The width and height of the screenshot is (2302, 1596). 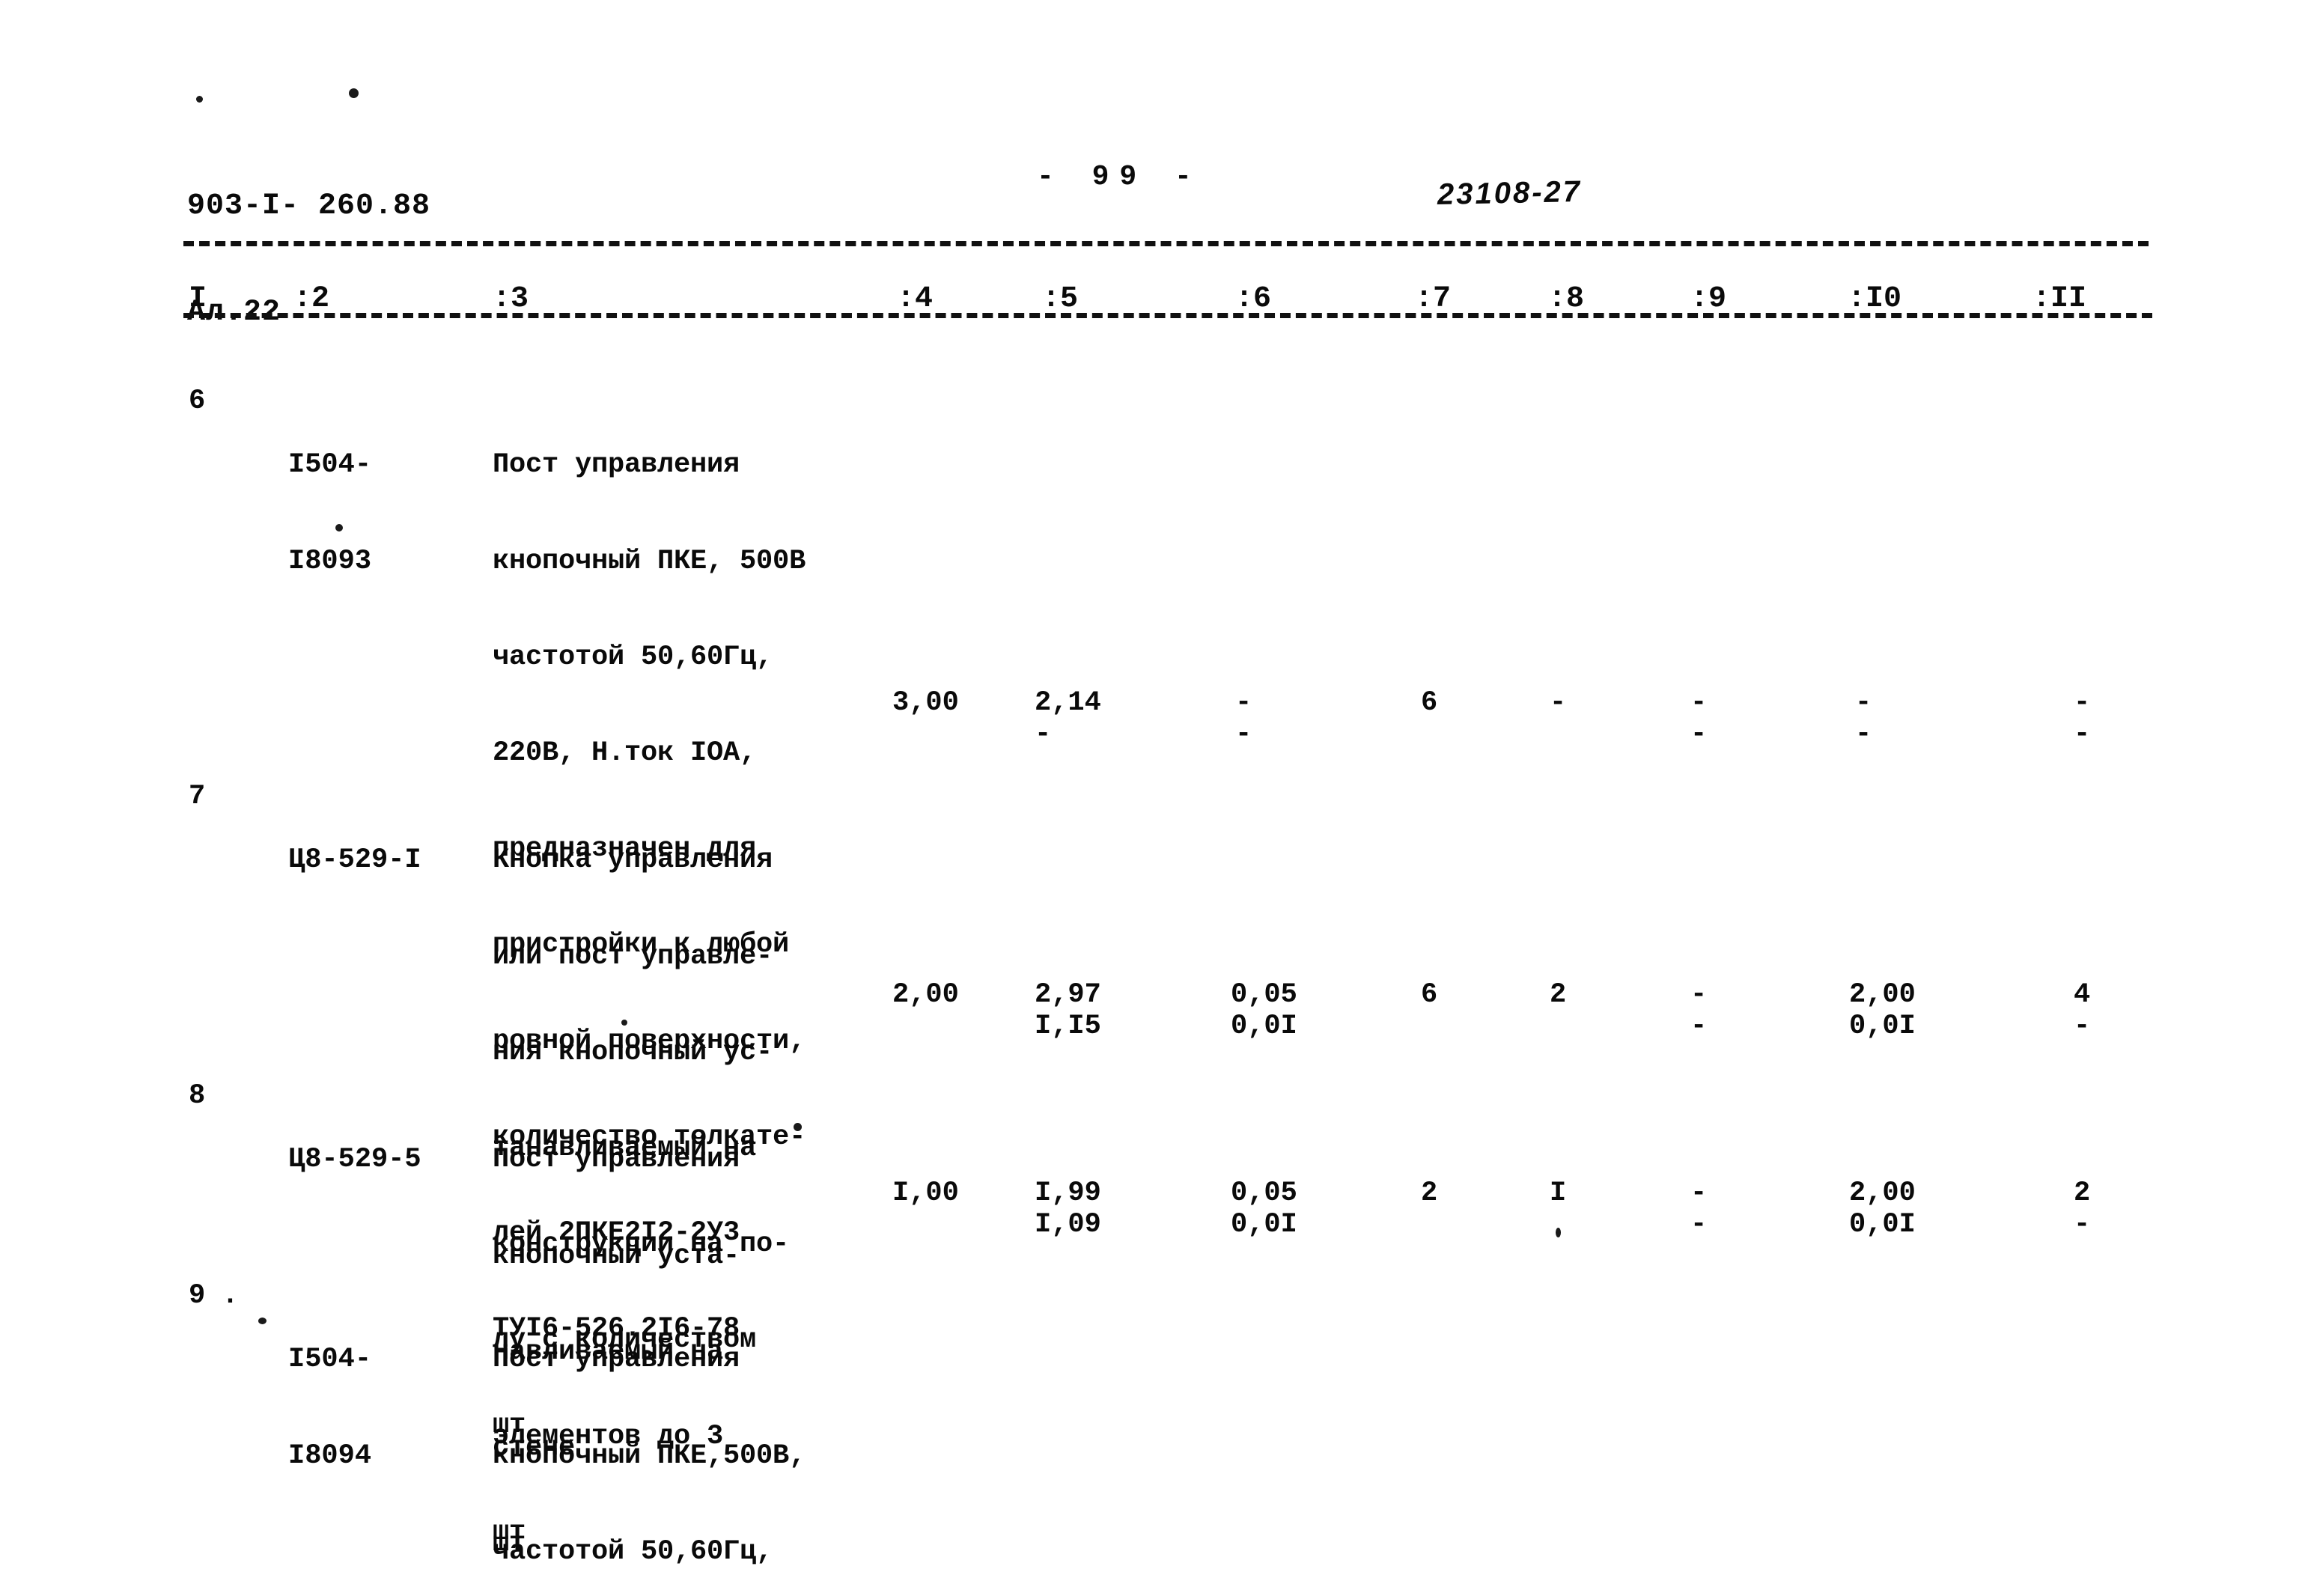 I want to click on cell-col11: -, so click(x=2083, y=703).